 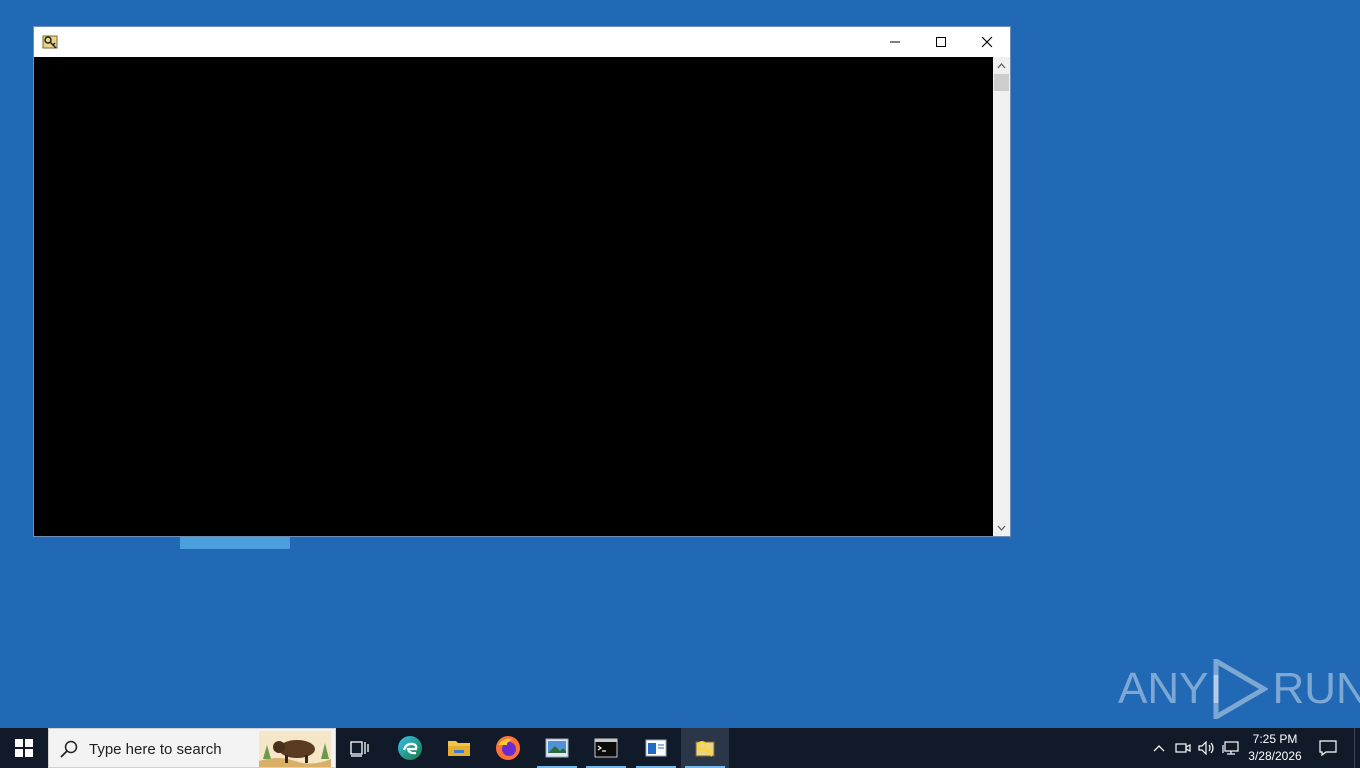 I want to click on watermark-right-text: RUN, so click(x=1316, y=688).